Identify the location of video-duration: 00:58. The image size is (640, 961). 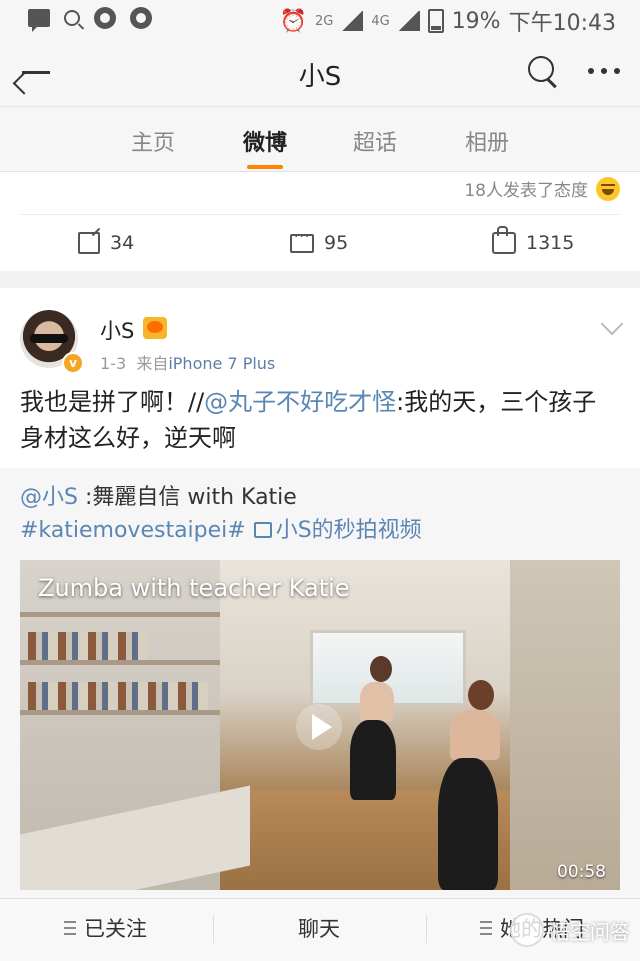
(581, 872).